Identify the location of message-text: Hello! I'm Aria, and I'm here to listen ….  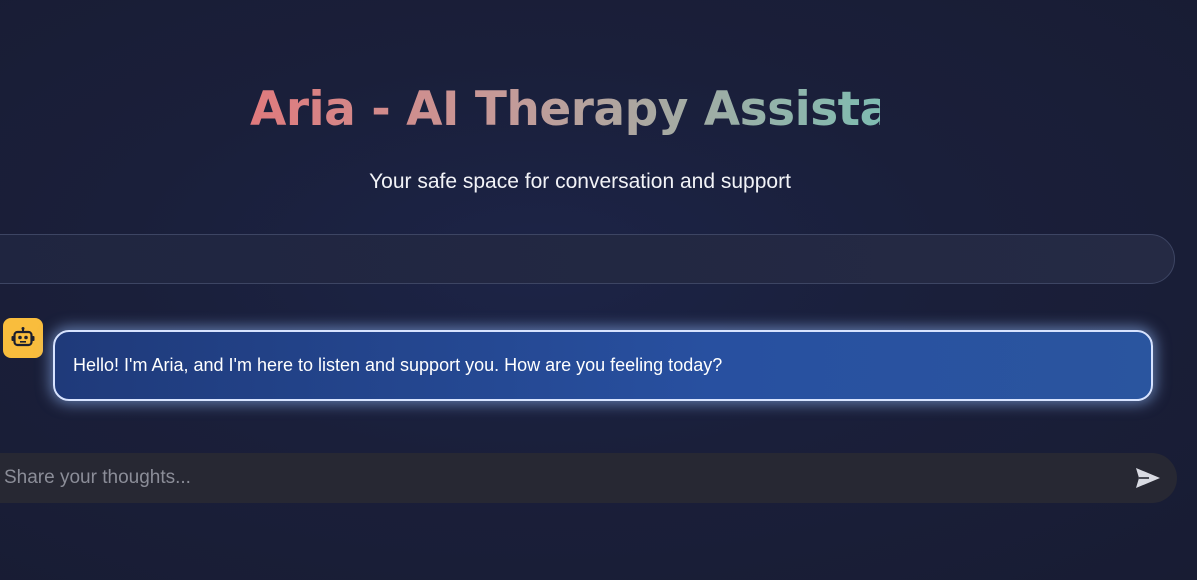
(398, 365).